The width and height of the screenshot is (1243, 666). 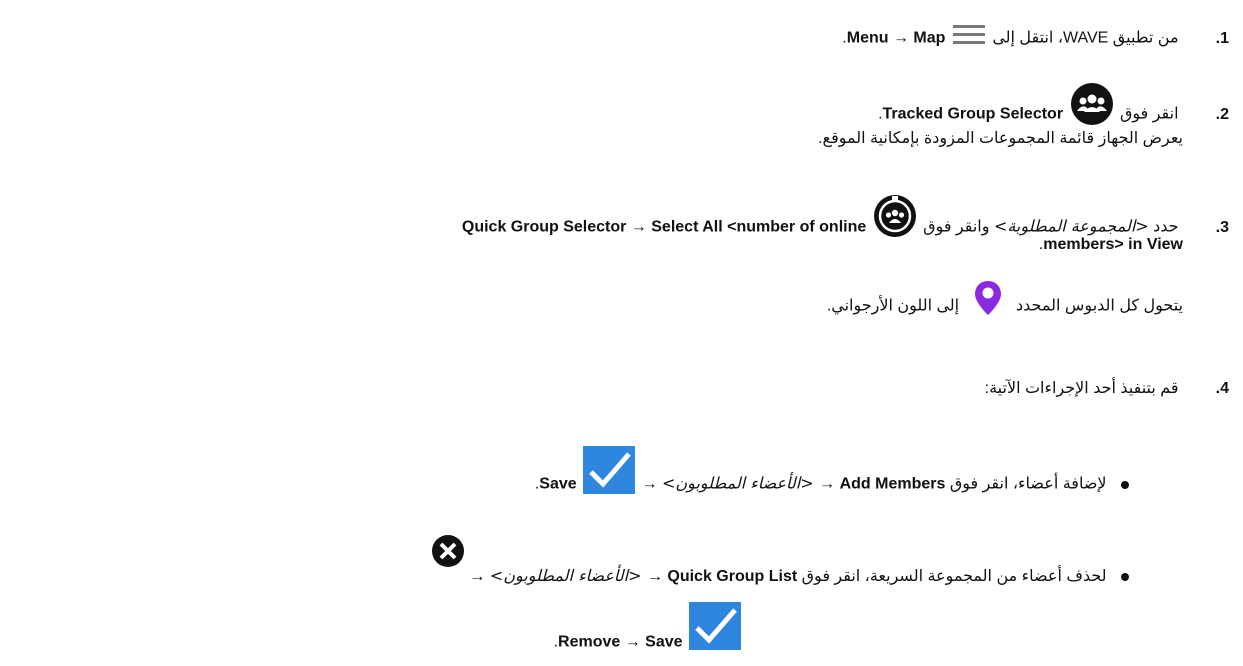 I want to click on bullet-text: لإضافة أعضاء، انقر فوق, so click(x=1028, y=484).